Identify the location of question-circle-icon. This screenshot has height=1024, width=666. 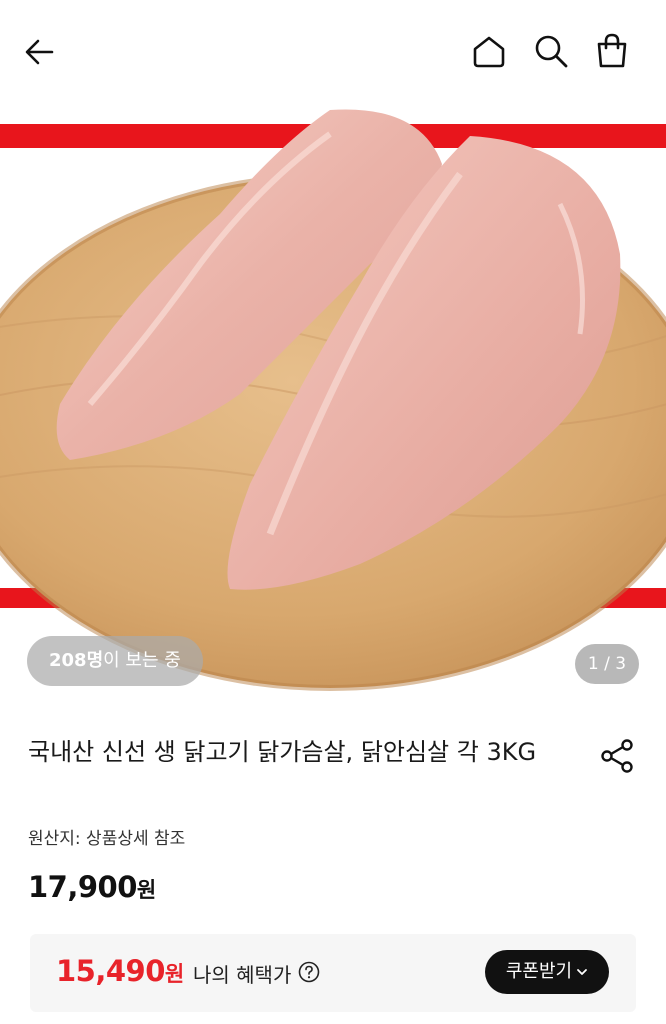
(309, 972).